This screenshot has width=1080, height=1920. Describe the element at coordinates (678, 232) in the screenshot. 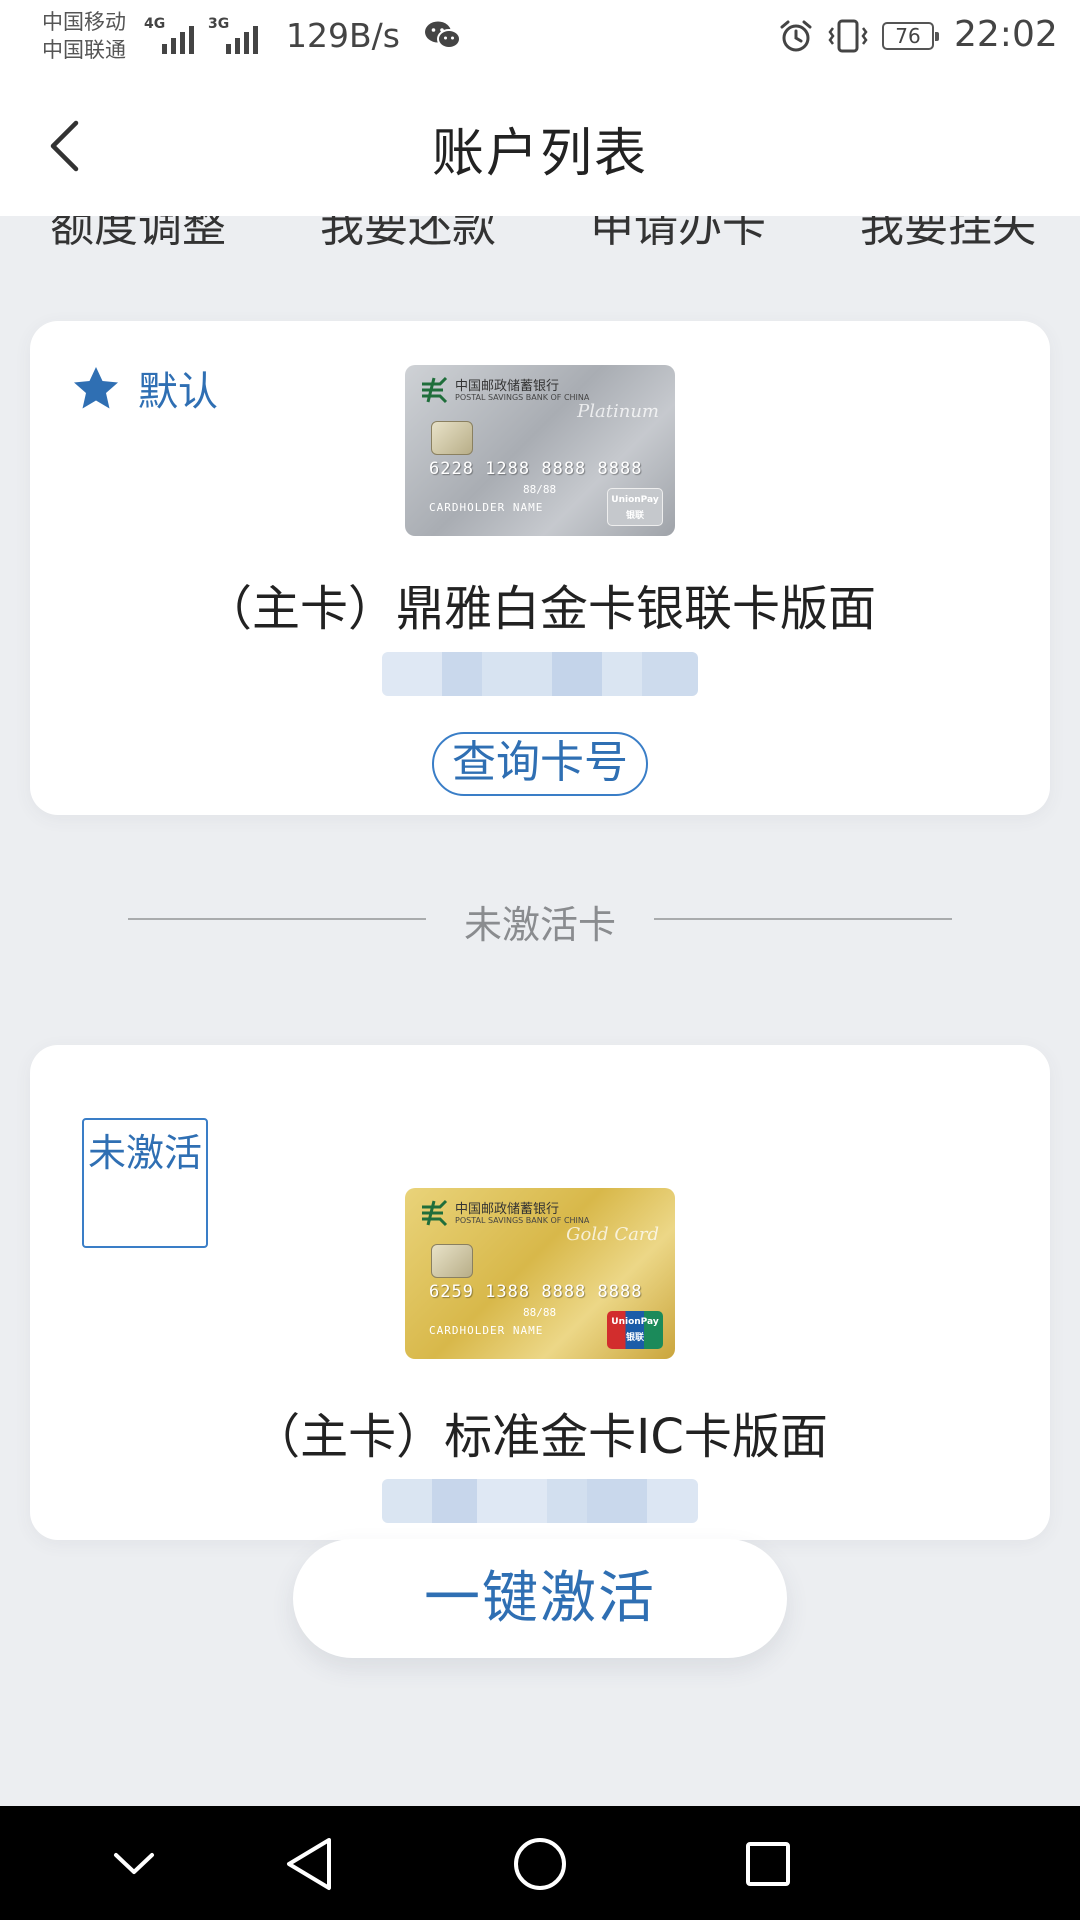

I see `quick-action-apply: 申请办卡` at that location.